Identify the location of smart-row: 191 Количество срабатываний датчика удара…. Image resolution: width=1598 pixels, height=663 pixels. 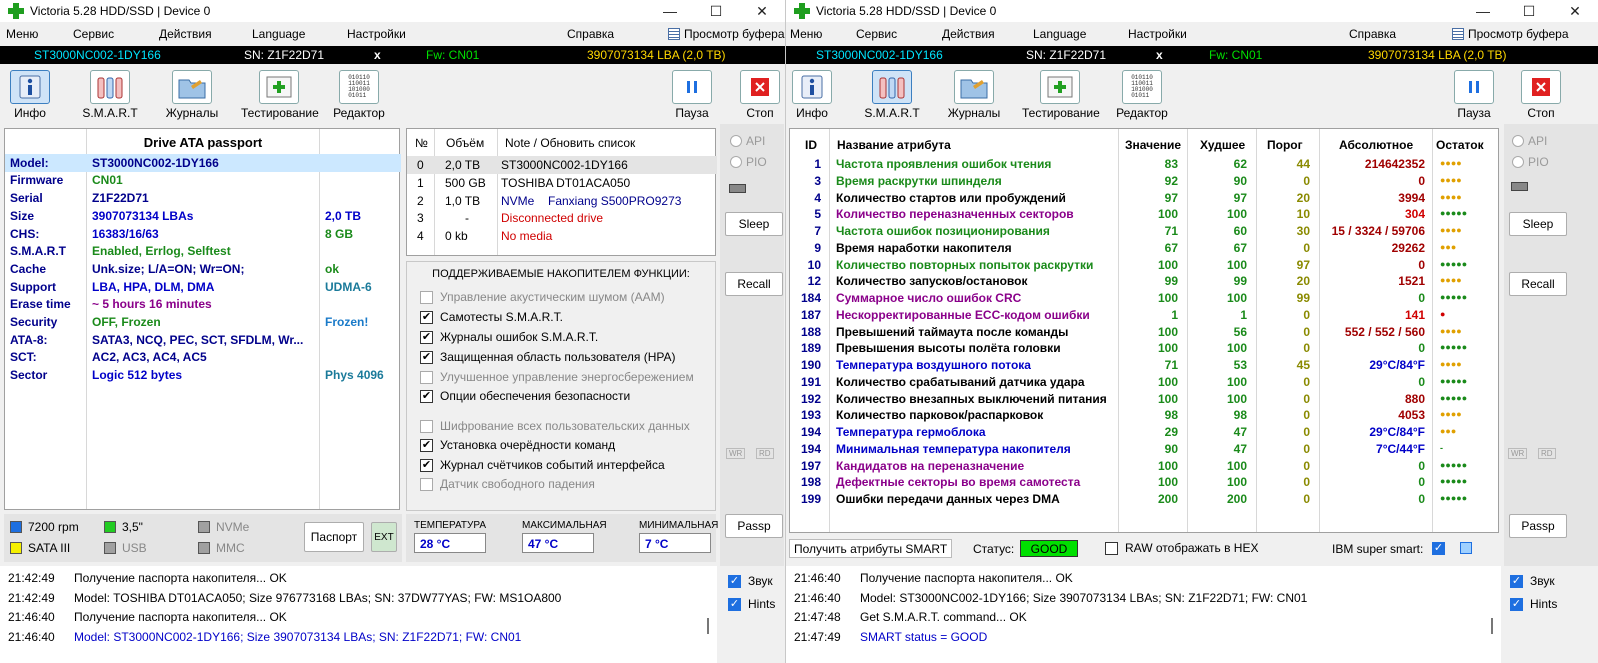
(1145, 381).